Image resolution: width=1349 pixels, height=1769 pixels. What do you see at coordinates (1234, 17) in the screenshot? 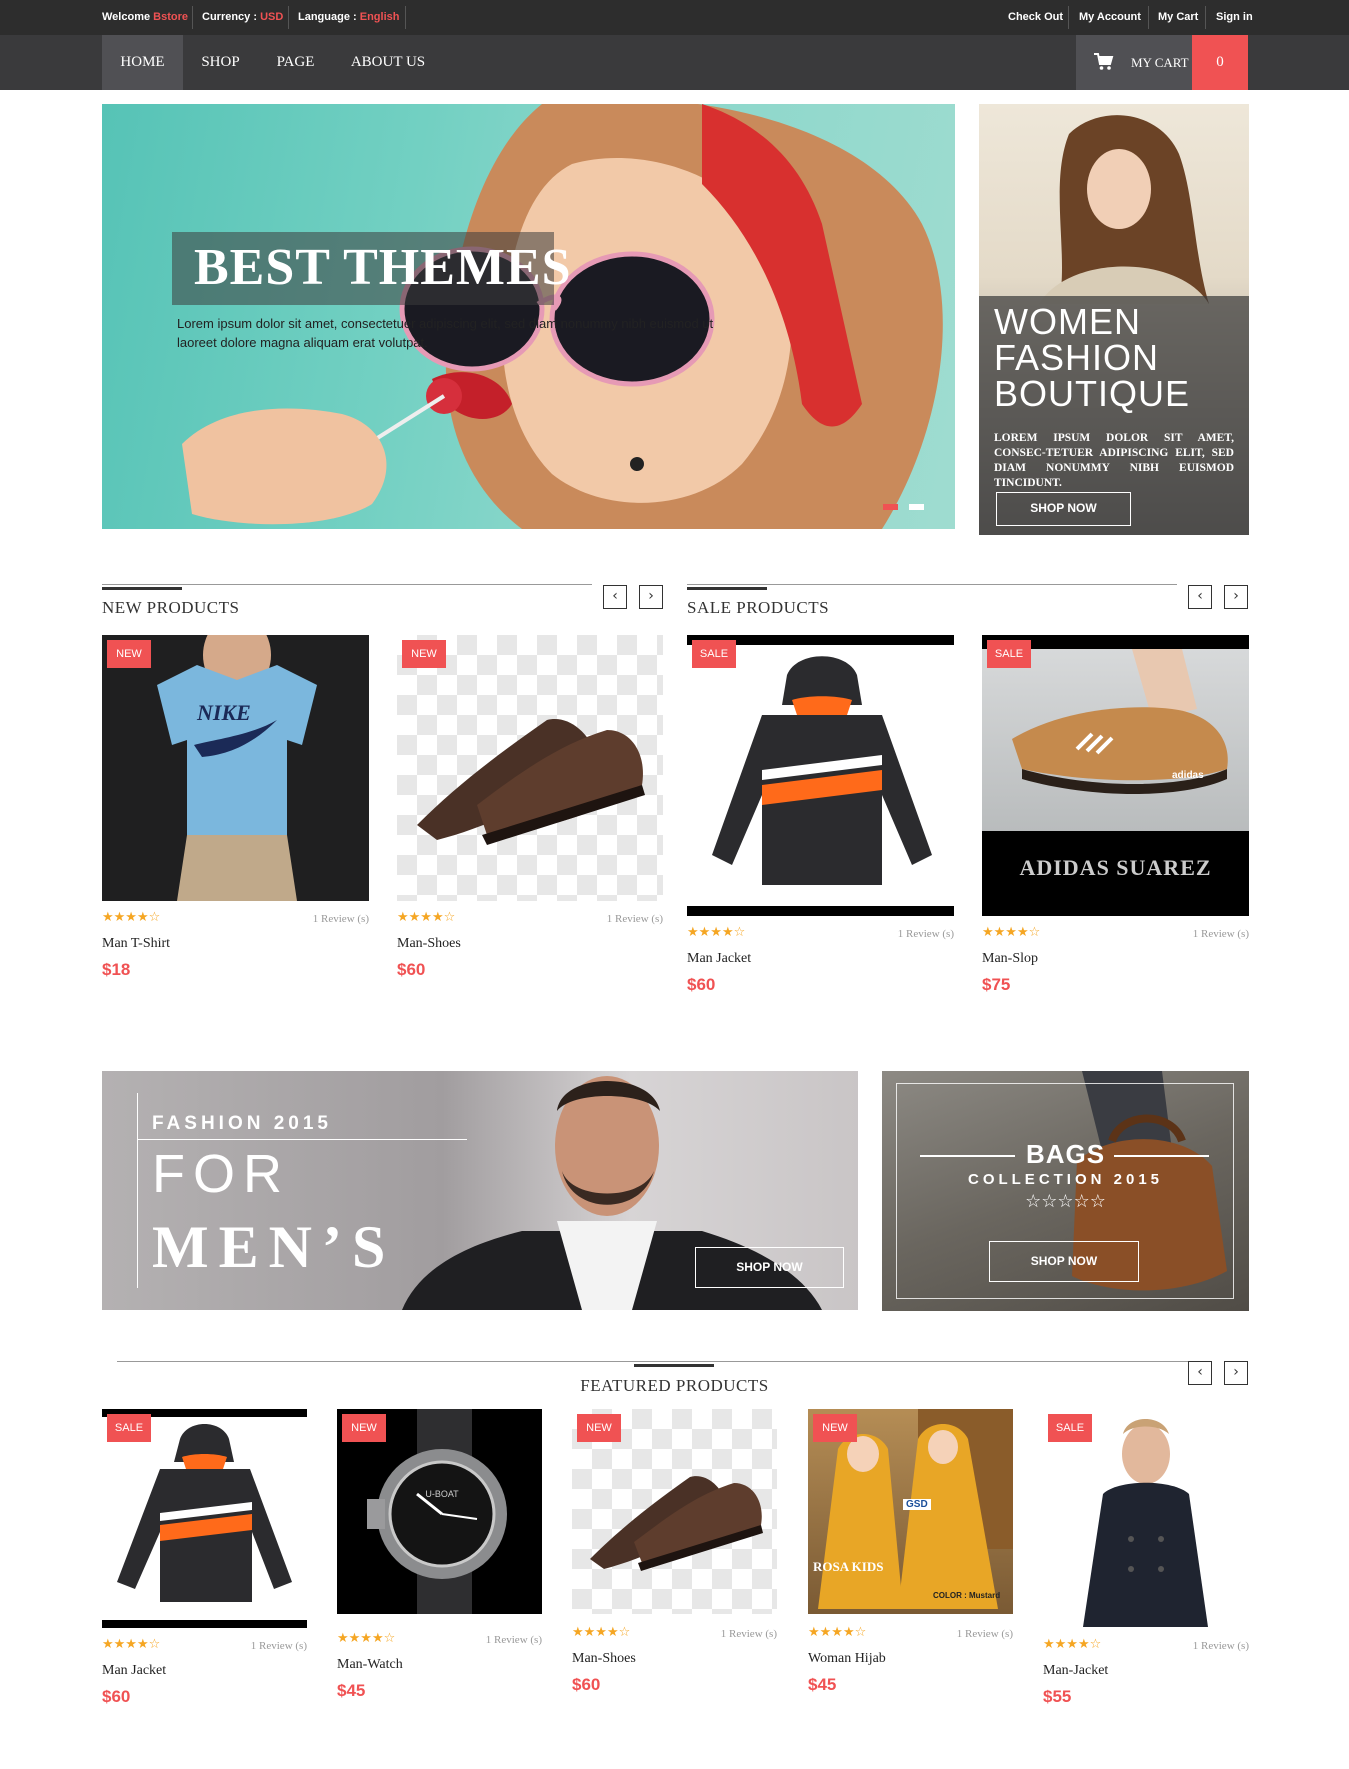
I see `sign-in-link: Sign in` at bounding box center [1234, 17].